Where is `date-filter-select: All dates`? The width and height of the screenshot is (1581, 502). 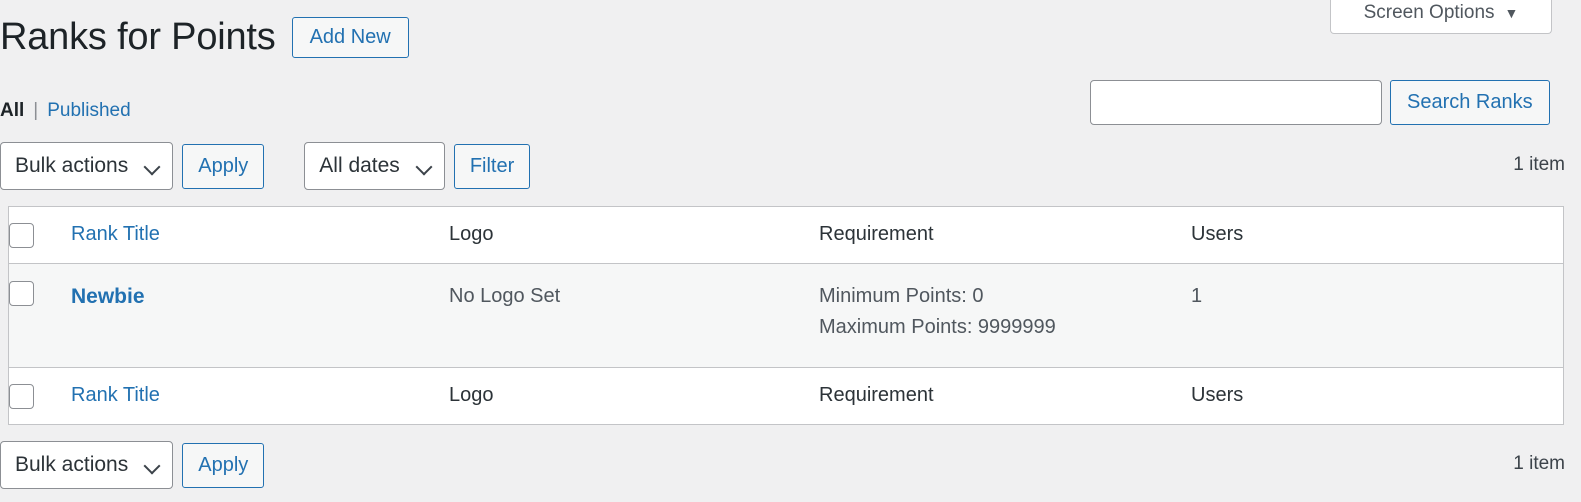 date-filter-select: All dates is located at coordinates (374, 166).